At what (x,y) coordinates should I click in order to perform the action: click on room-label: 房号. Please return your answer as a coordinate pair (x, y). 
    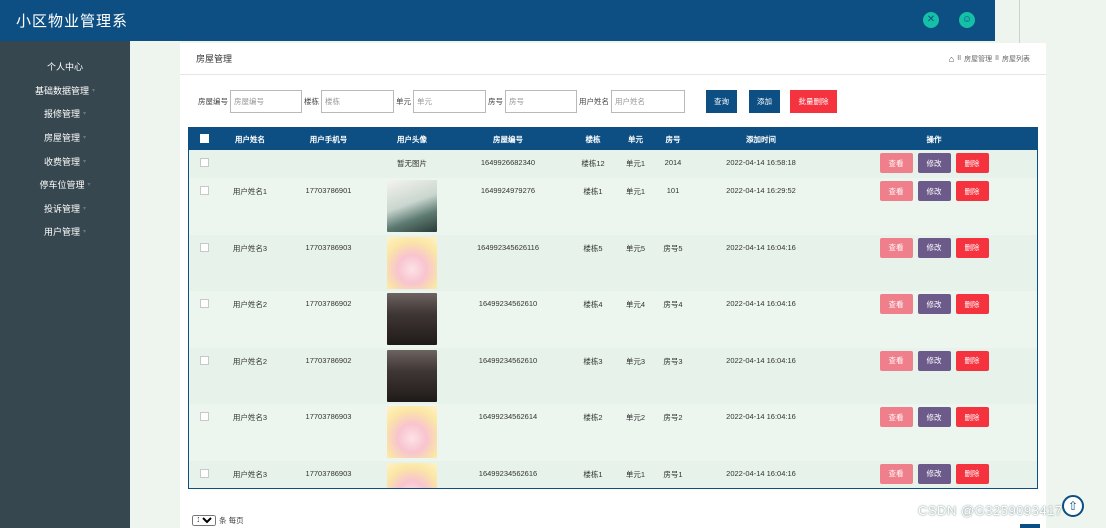
    Looking at the image, I should click on (495, 101).